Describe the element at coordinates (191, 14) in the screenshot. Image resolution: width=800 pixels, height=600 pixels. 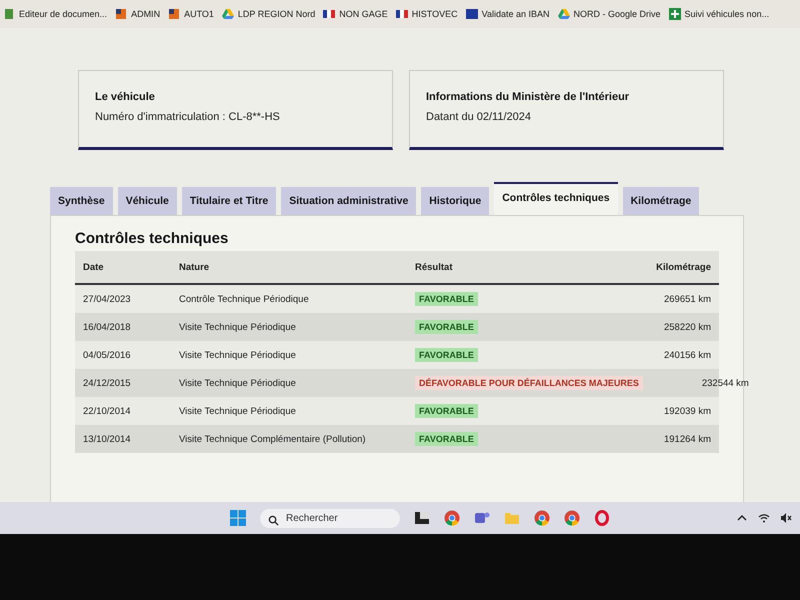
I see `bookmark-link: AUTO1` at that location.